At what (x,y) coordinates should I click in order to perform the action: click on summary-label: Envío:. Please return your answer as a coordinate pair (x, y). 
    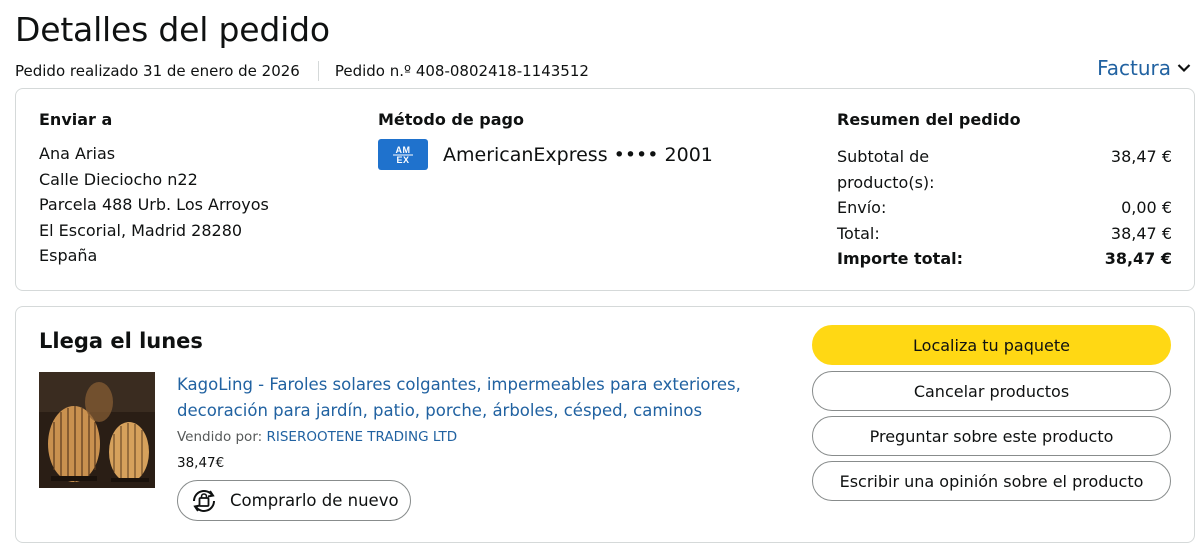
    Looking at the image, I should click on (862, 208).